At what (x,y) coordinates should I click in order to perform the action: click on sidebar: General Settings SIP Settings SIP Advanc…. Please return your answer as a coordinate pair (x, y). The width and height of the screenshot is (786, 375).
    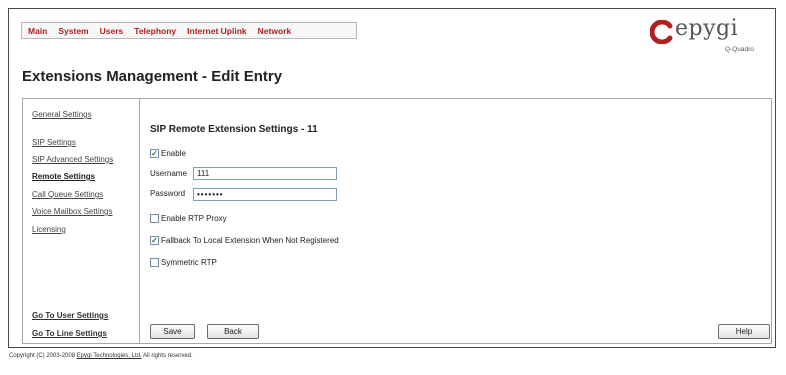
    Looking at the image, I should click on (81, 221).